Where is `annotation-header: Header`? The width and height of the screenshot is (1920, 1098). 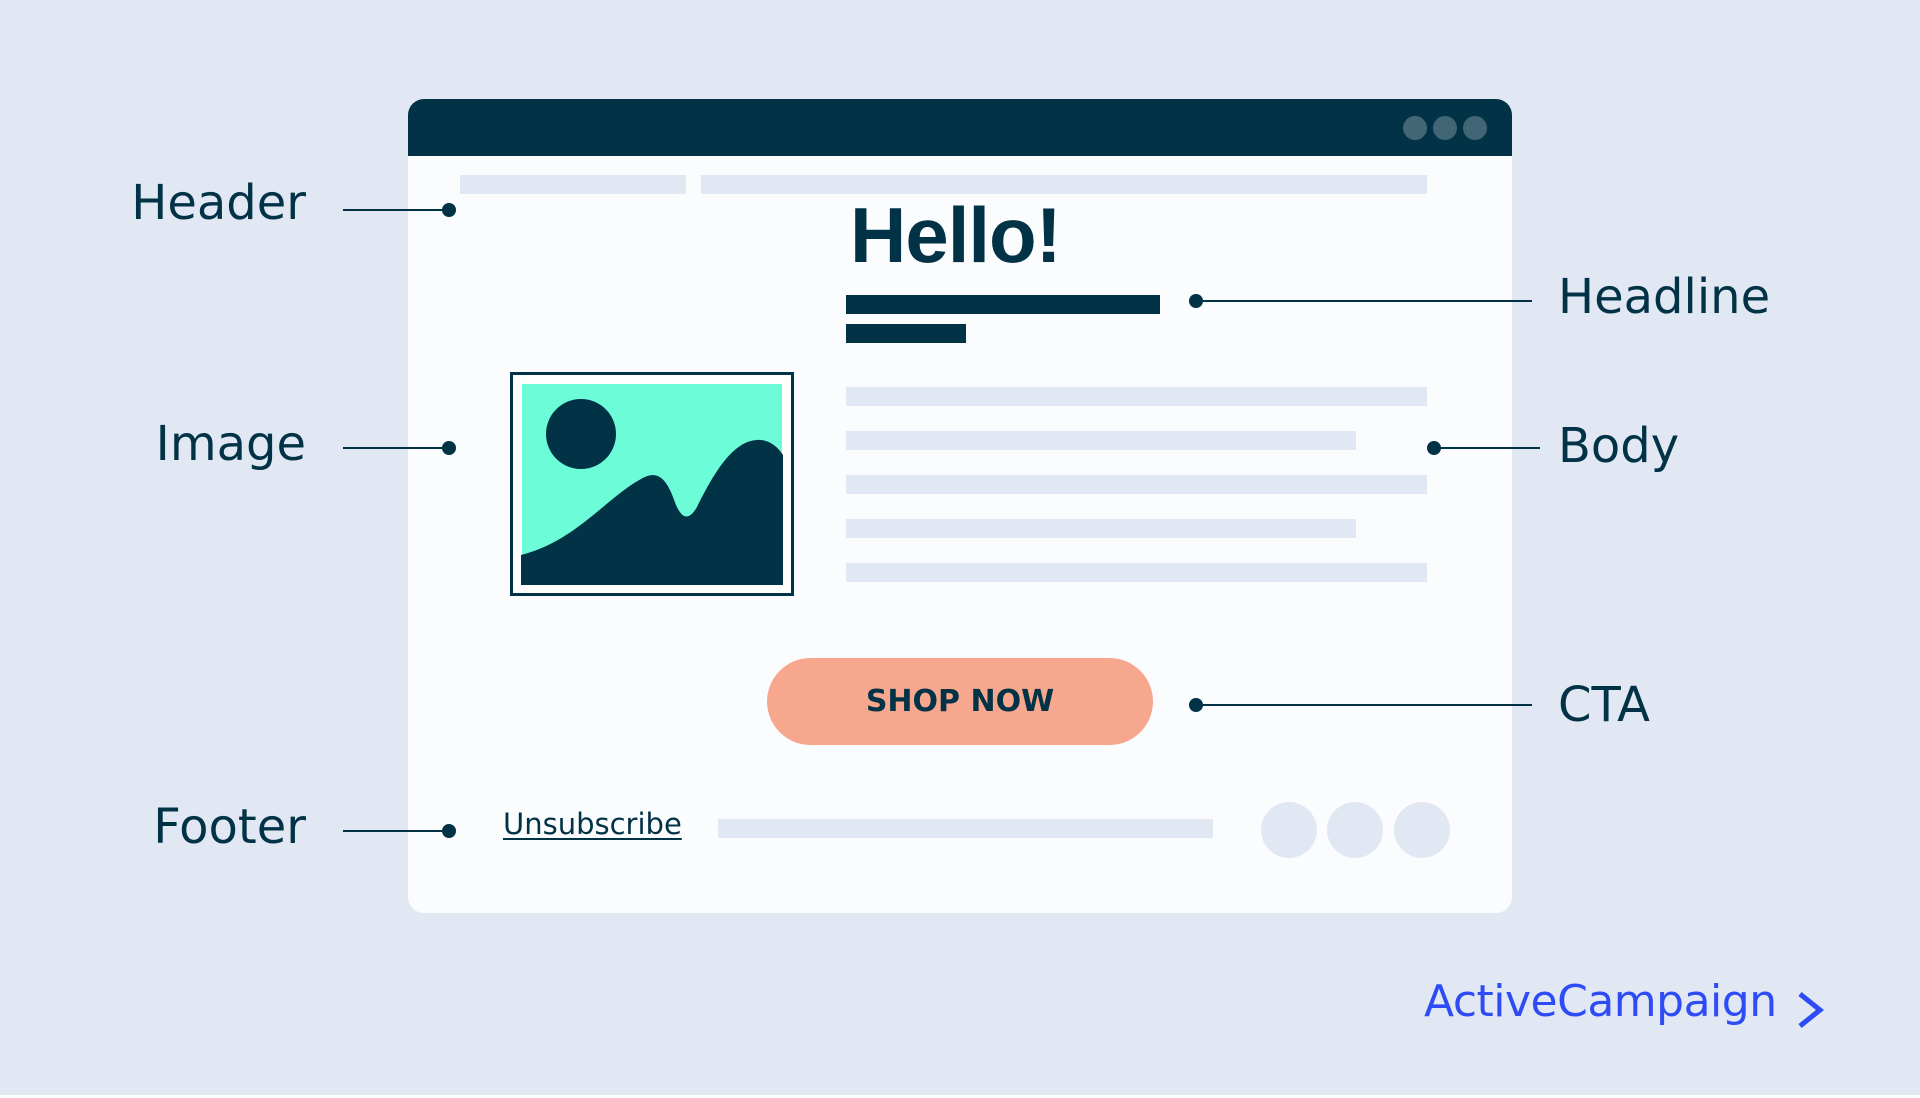
annotation-header: Header is located at coordinates (218, 203).